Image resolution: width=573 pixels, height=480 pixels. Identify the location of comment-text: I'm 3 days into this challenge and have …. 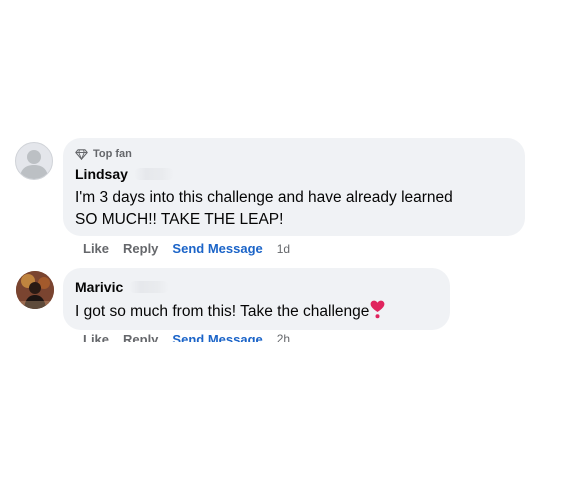
(264, 208).